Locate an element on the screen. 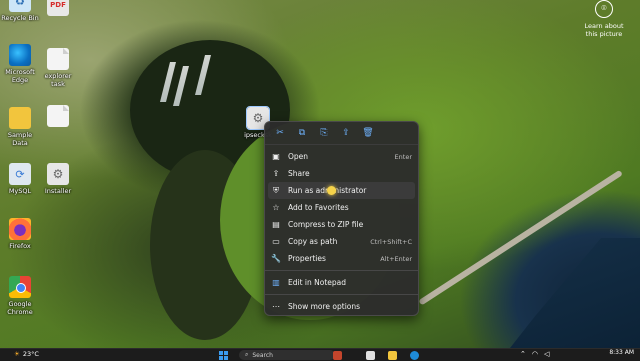  desktop-icon-setup: ⟳ MySQL is located at coordinates (20, 179).